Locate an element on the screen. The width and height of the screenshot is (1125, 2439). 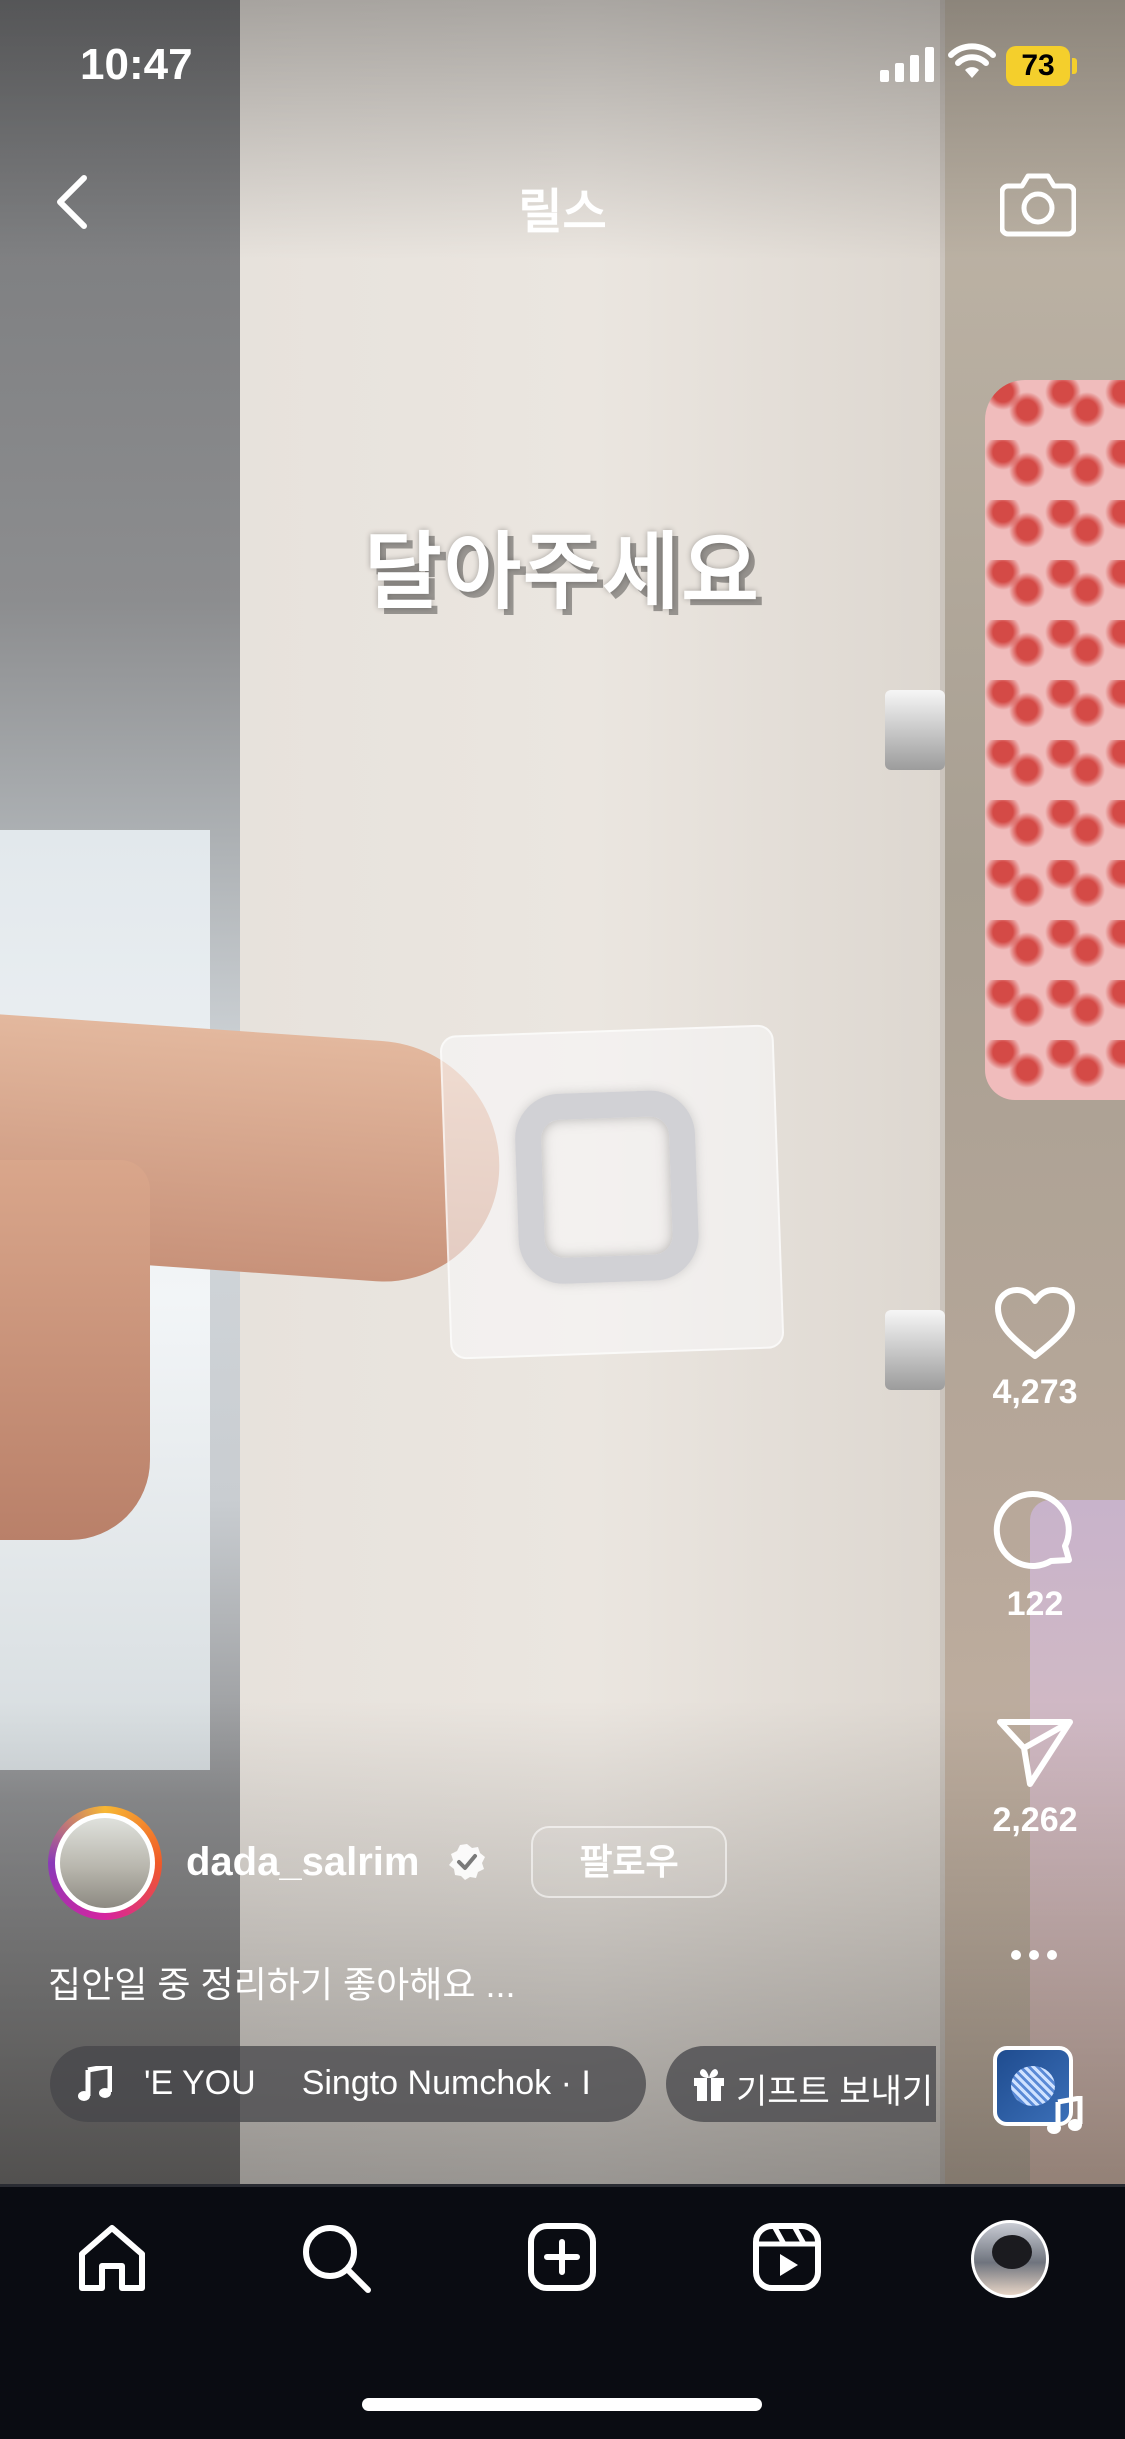
ellipsis-icon is located at coordinates (1034, 1955).